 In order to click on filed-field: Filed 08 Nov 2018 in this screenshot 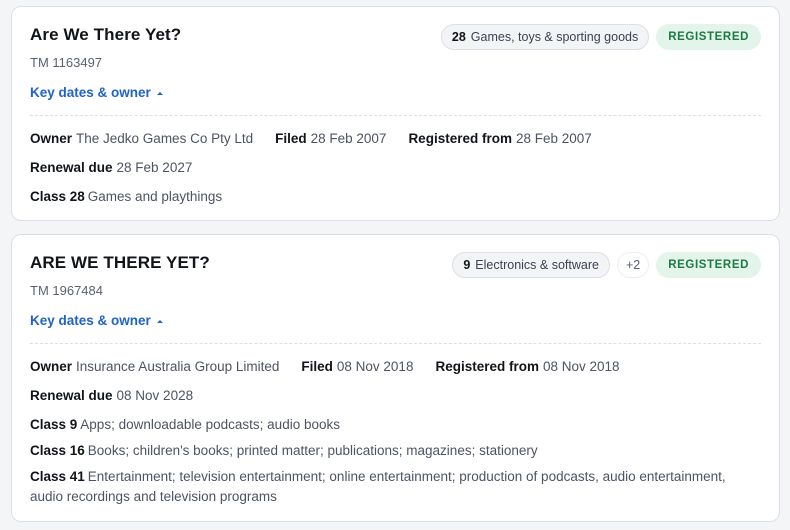, I will do `click(357, 367)`.